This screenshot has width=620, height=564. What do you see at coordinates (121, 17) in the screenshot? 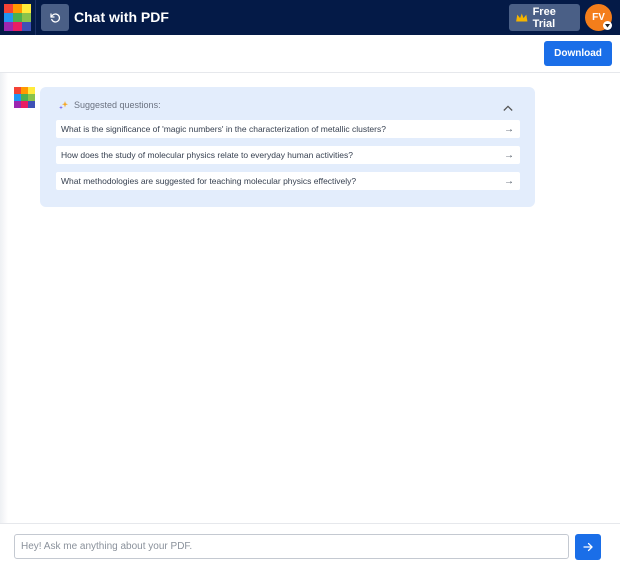
I see `page-title: Chat with PDF` at bounding box center [121, 17].